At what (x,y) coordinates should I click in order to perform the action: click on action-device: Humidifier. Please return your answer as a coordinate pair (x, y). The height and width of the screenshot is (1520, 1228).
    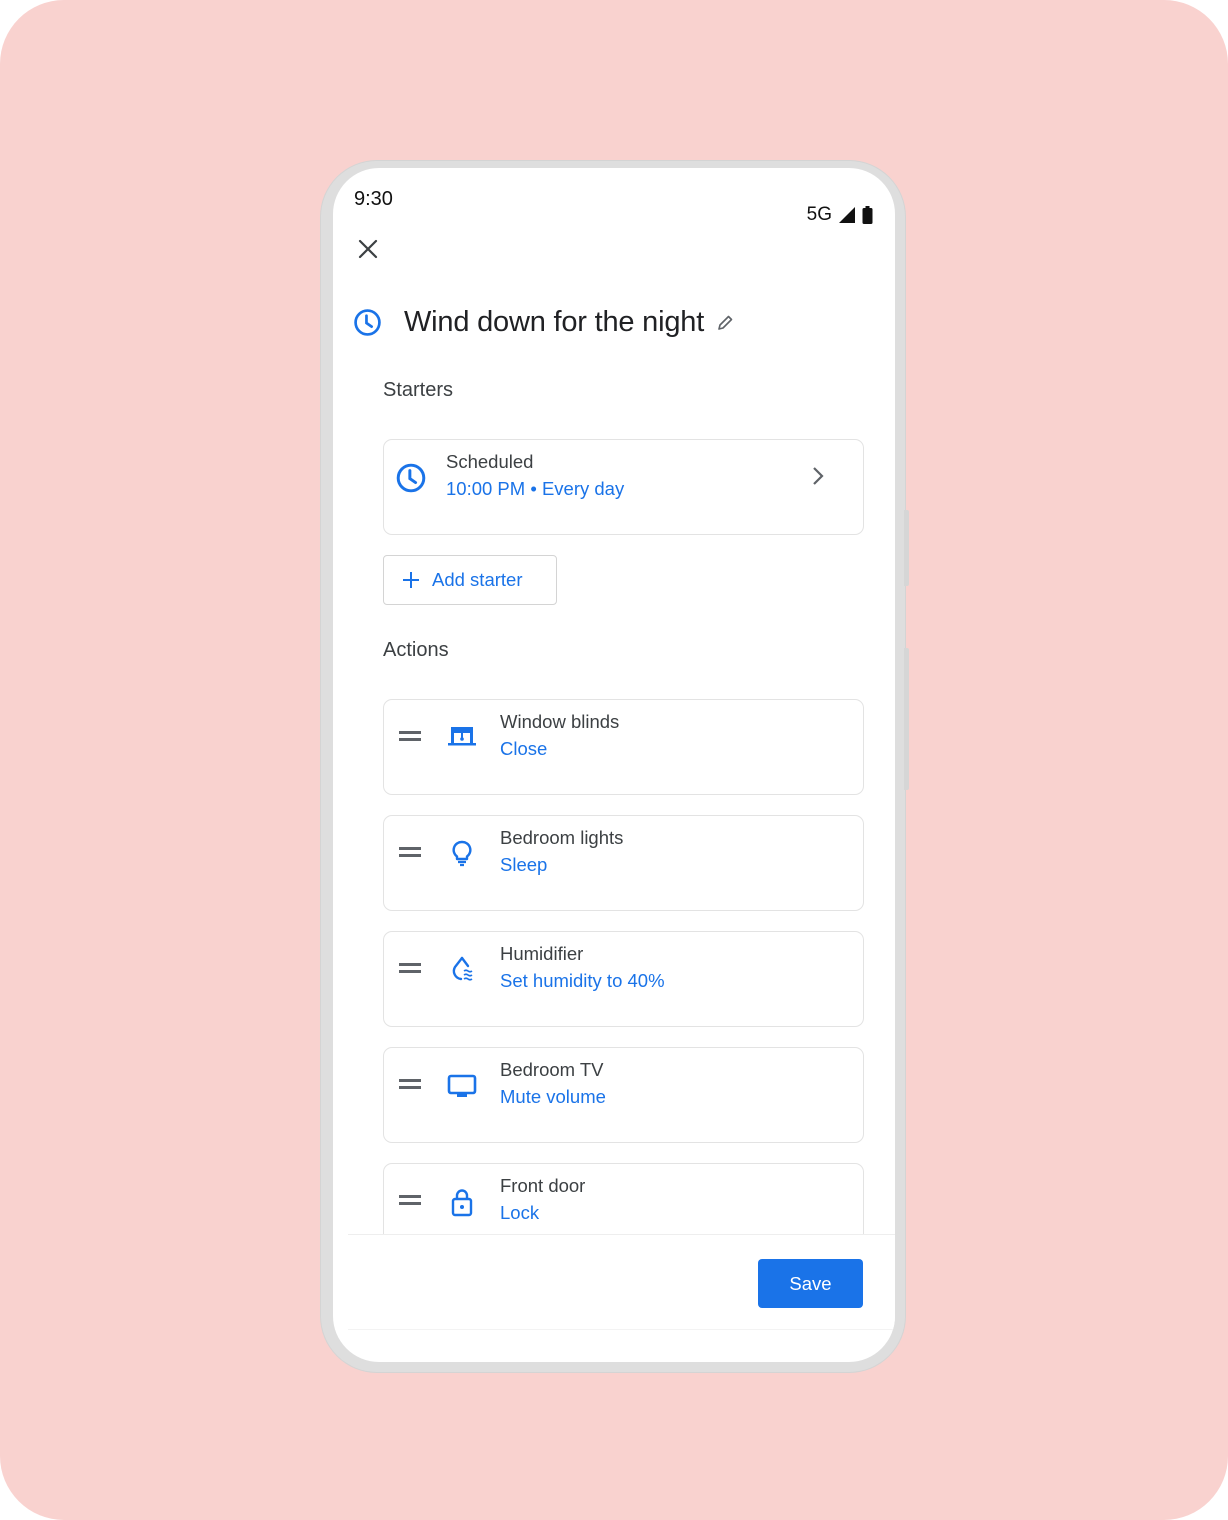
    Looking at the image, I should click on (542, 953).